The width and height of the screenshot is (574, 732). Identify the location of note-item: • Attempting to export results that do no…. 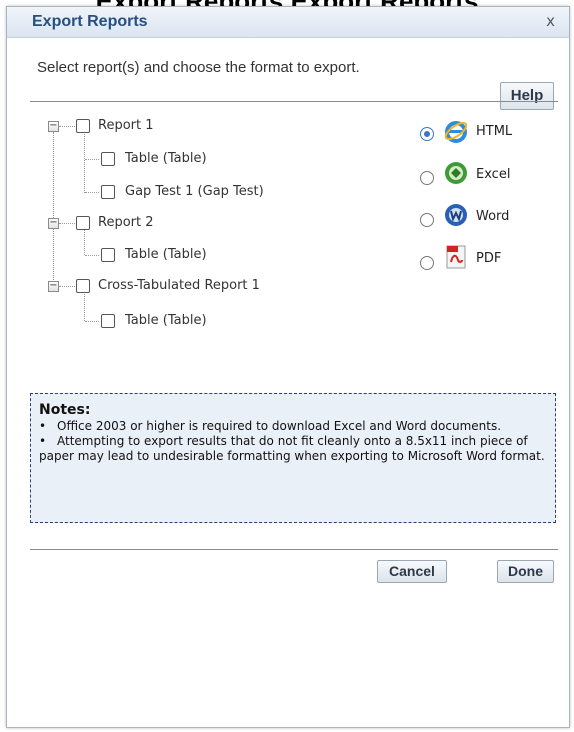
(294, 449).